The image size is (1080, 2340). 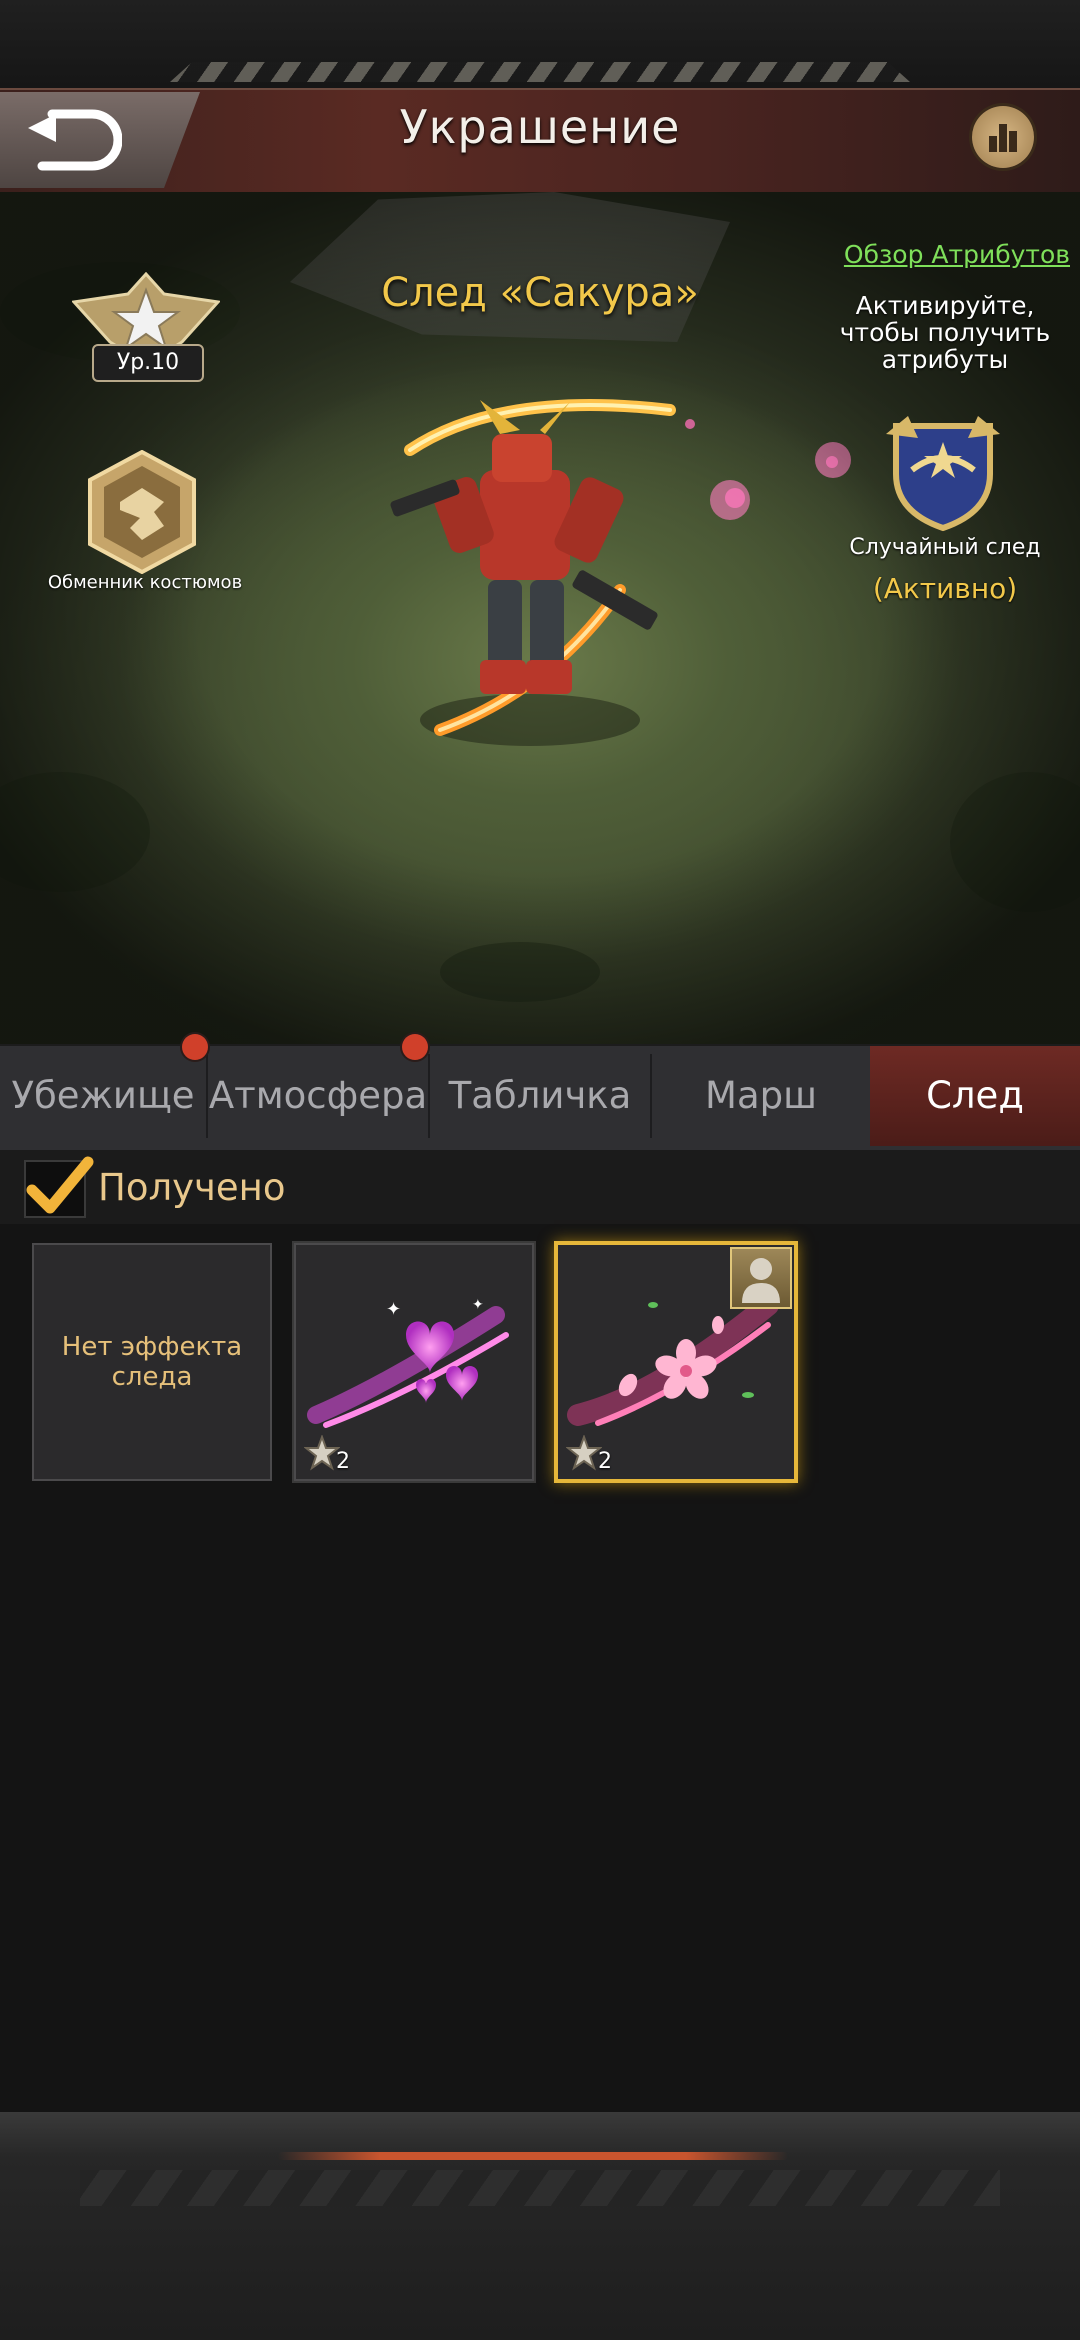 What do you see at coordinates (533, 572) in the screenshot?
I see `samurai-mech-character` at bounding box center [533, 572].